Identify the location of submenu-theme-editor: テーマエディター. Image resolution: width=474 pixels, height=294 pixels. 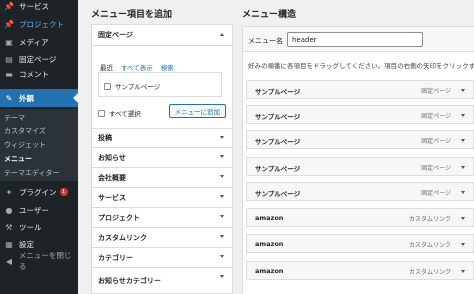
(32, 173).